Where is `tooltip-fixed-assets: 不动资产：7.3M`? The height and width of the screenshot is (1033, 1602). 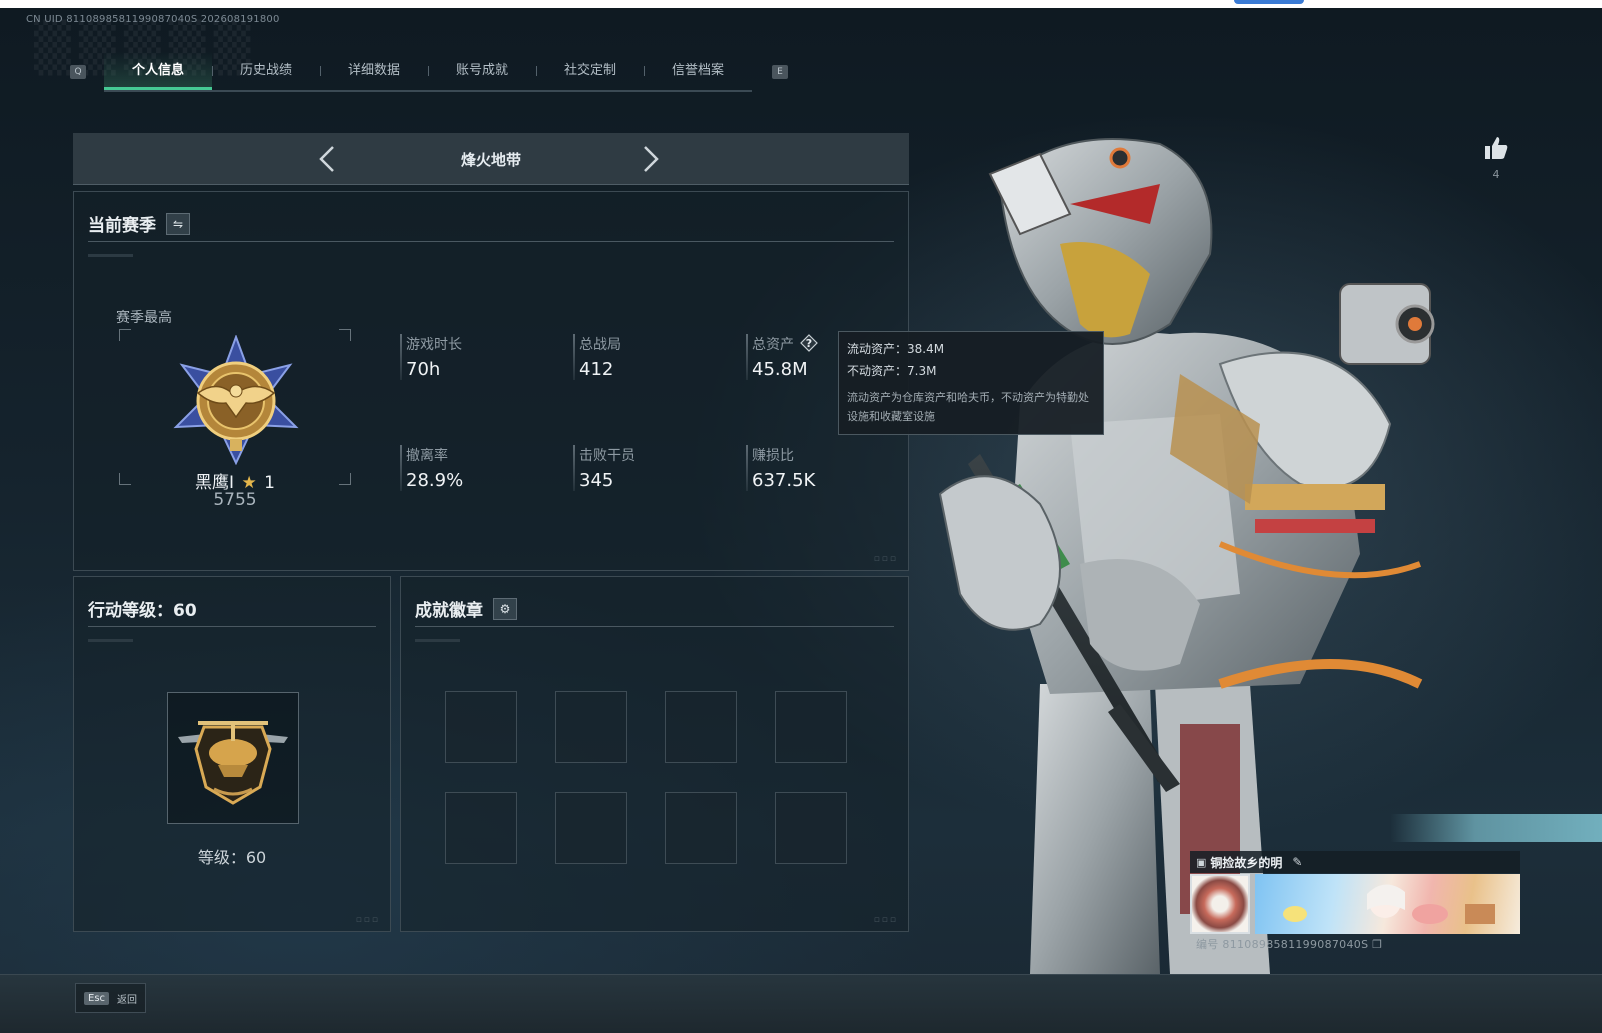
tooltip-fixed-assets: 不动资产：7.3M is located at coordinates (892, 371).